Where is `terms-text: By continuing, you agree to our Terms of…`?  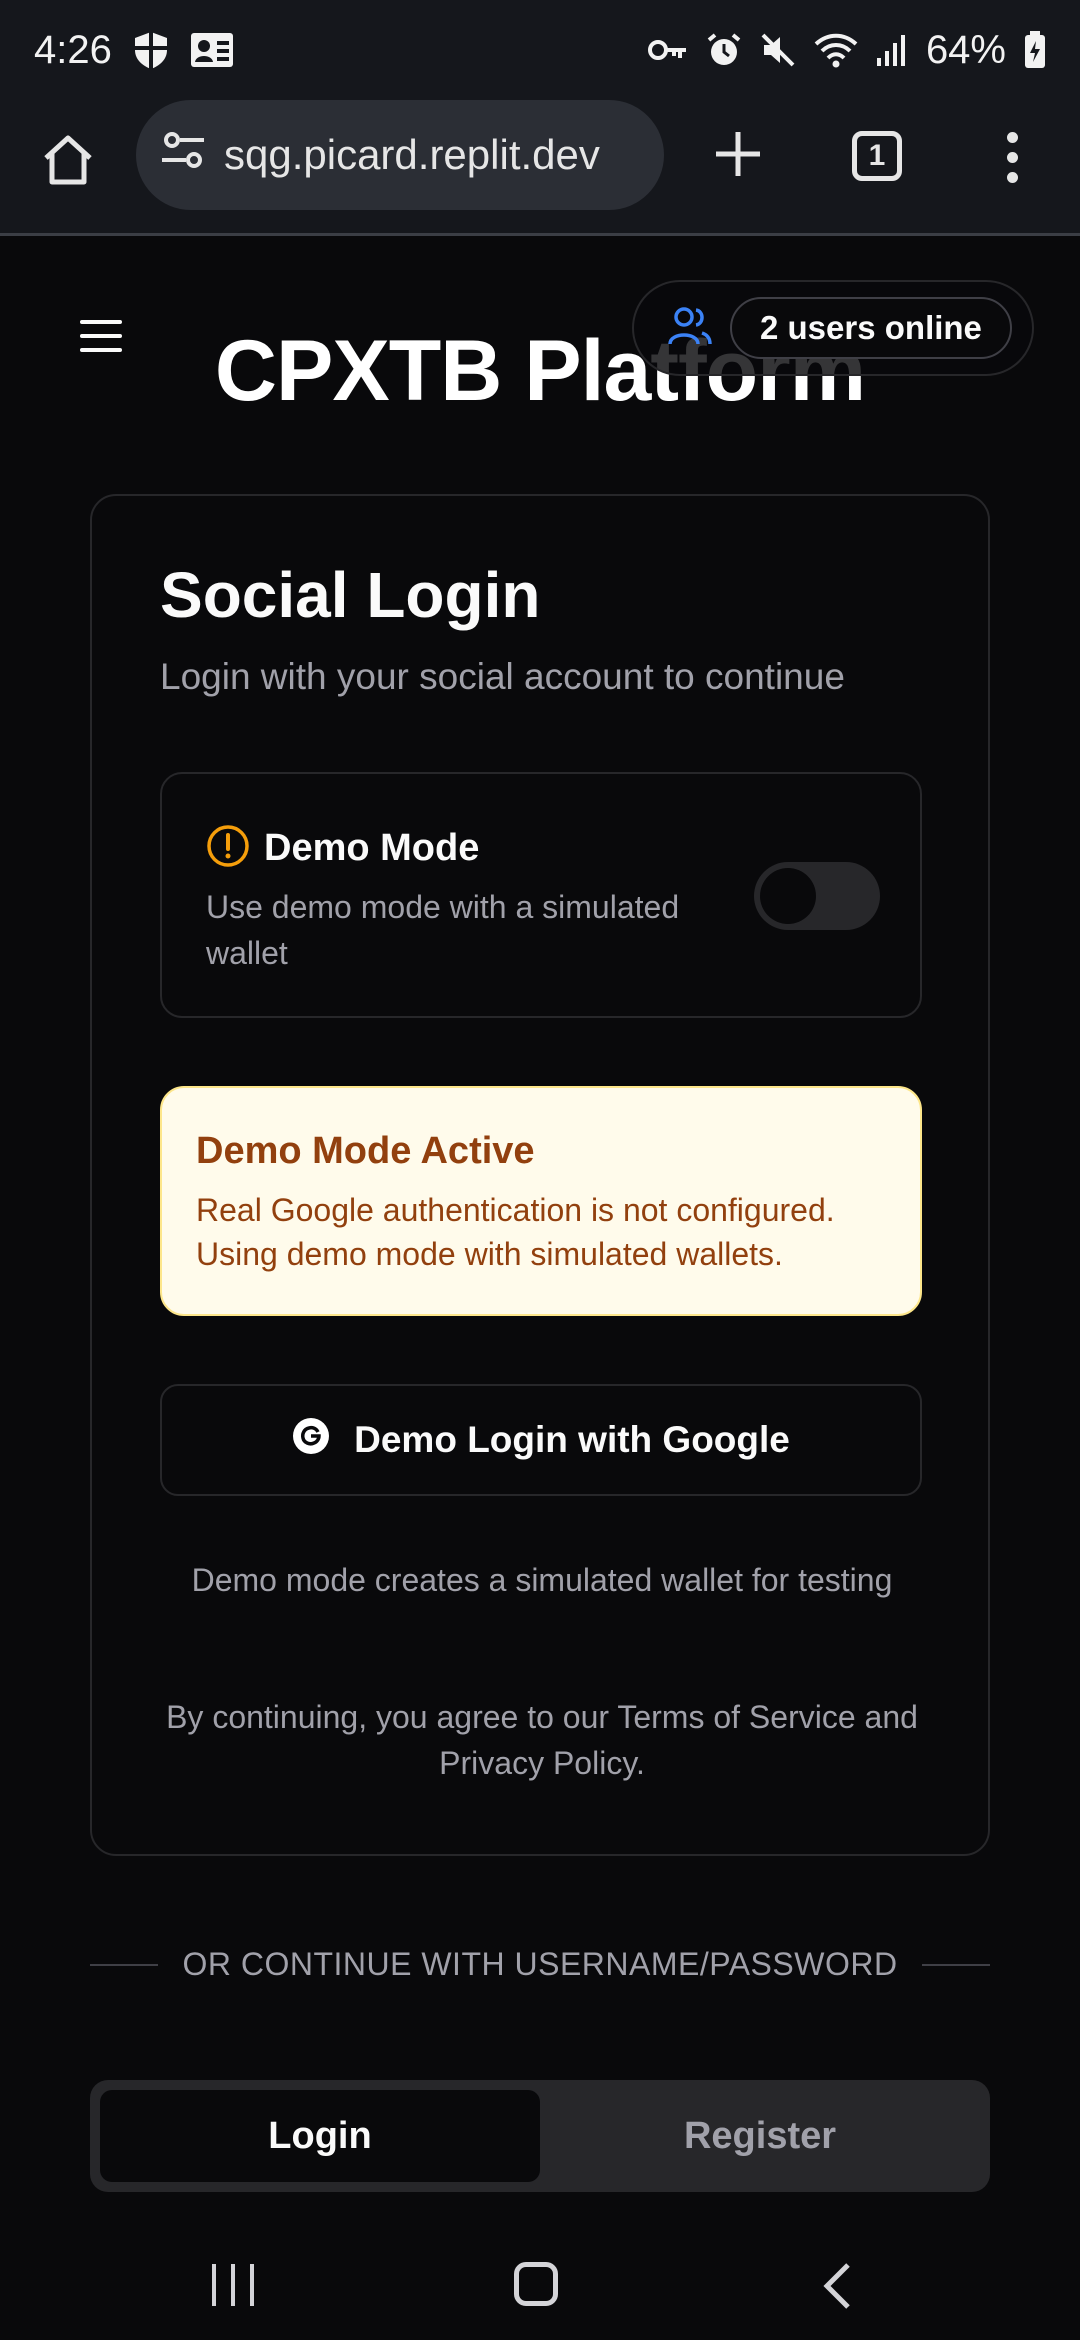 terms-text: By continuing, you agree to our Terms of… is located at coordinates (542, 1740).